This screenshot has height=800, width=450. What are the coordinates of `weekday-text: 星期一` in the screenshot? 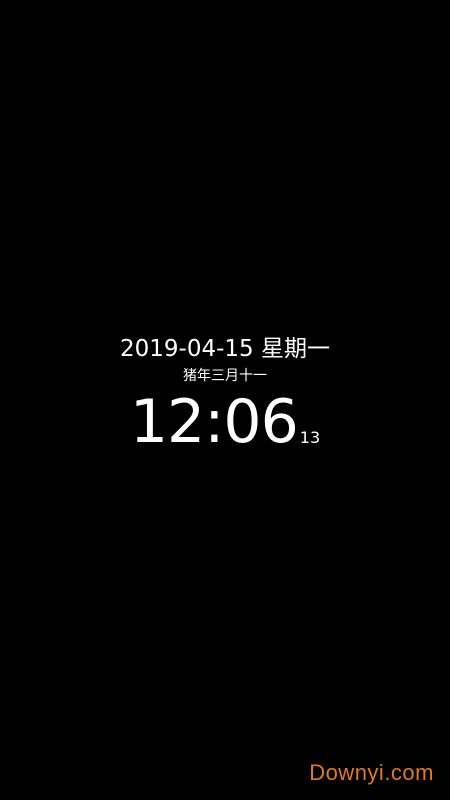 It's located at (295, 349).